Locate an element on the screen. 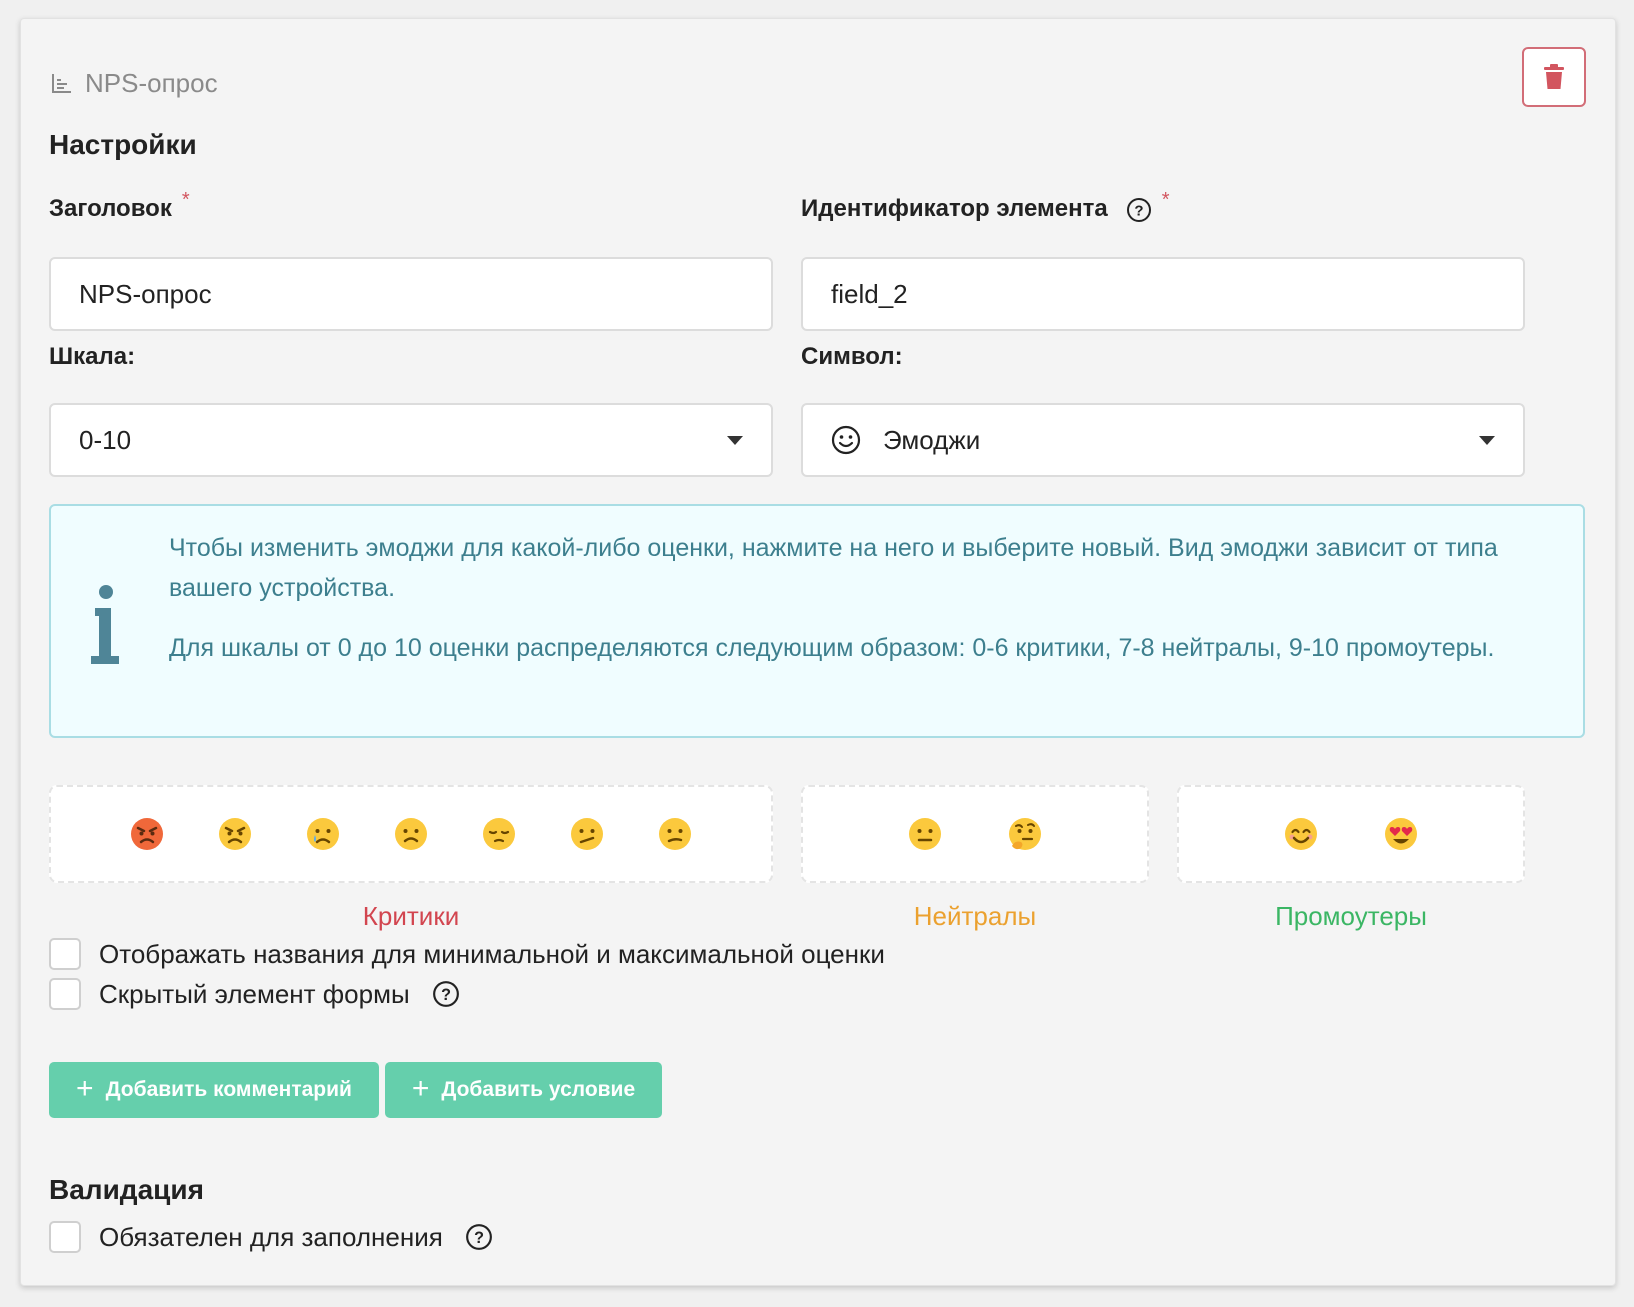  title-input: NPS-опрос is located at coordinates (411, 294).